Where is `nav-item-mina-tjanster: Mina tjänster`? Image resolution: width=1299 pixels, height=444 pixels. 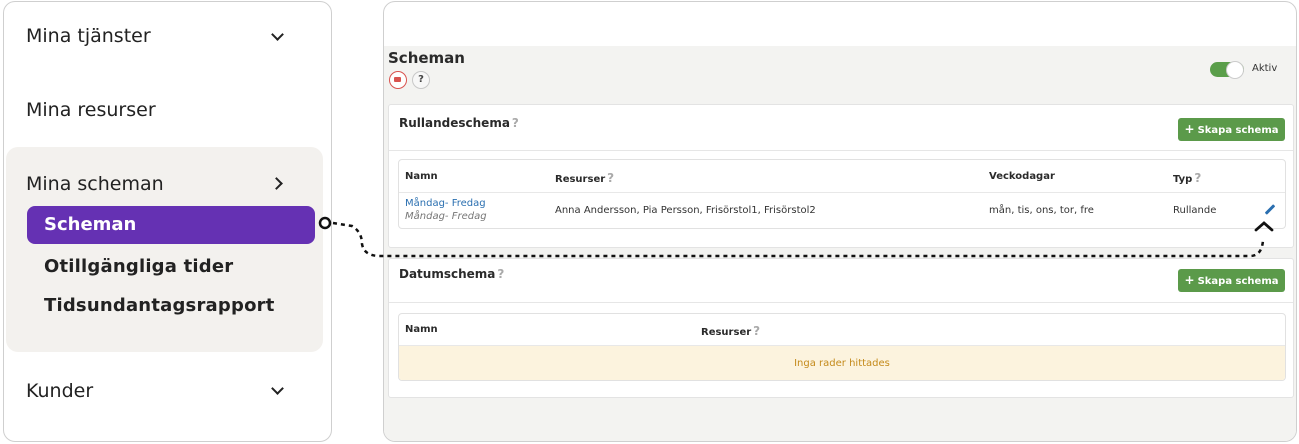
nav-item-mina-tjanster: Mina tjänster is located at coordinates (88, 36).